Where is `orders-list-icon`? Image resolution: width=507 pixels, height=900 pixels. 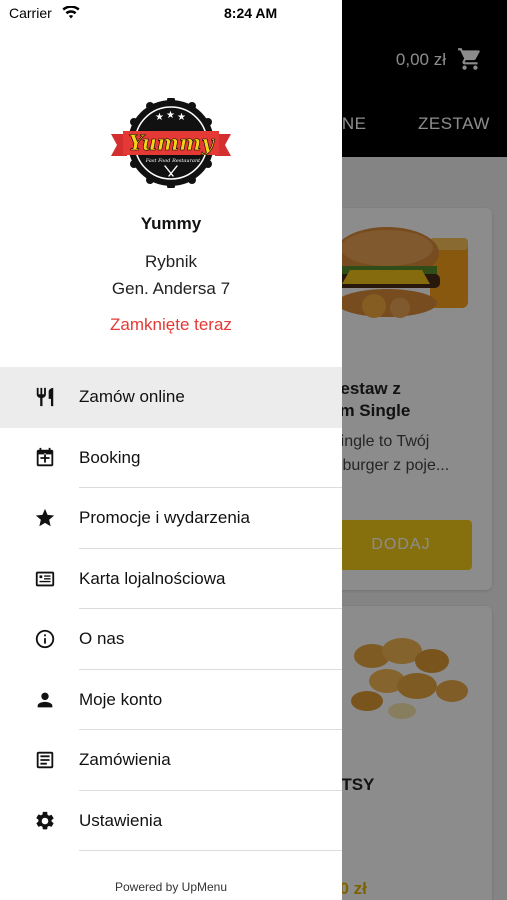 orders-list-icon is located at coordinates (45, 760).